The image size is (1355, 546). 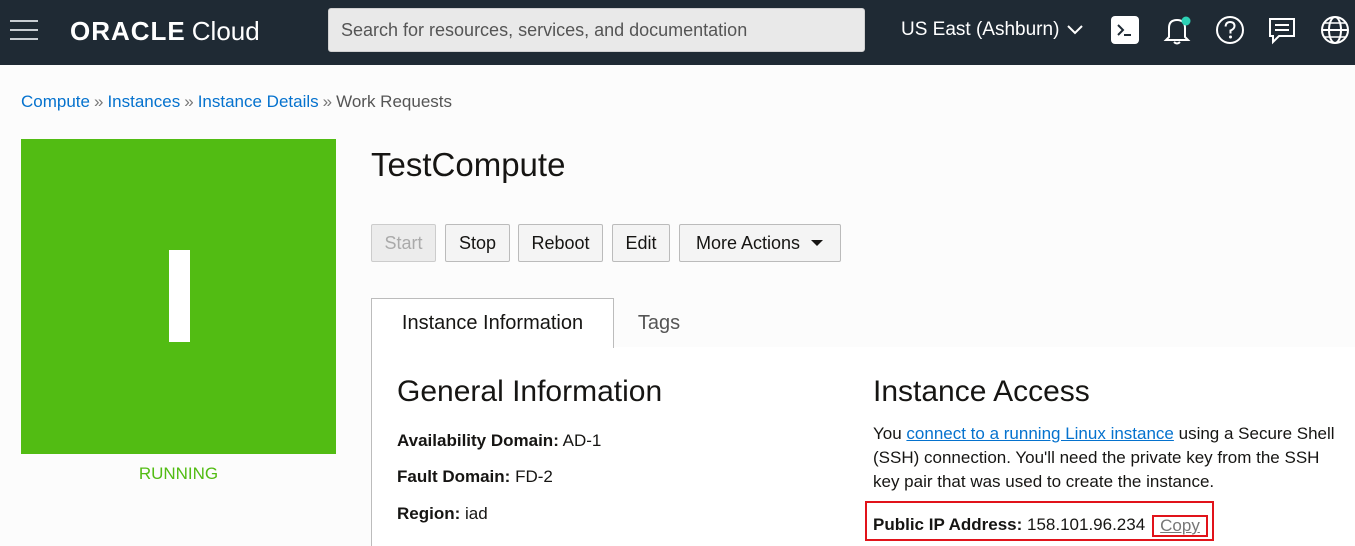 I want to click on breadcrumb-instances: Instances, so click(x=143, y=101).